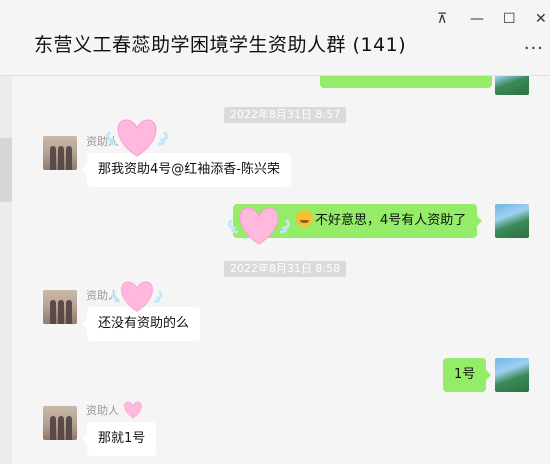 The image size is (550, 464). Describe the element at coordinates (141, 324) in the screenshot. I see `message-bubble: 还没有资助的么` at that location.